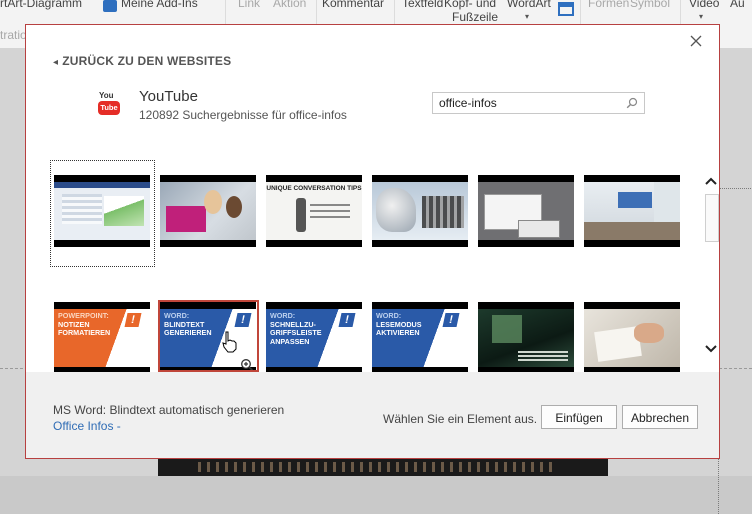 This screenshot has width=752, height=514. I want to click on back-to-websites-link: ◂ ZURÜCK ZU DEN WEBSITES, so click(142, 61).